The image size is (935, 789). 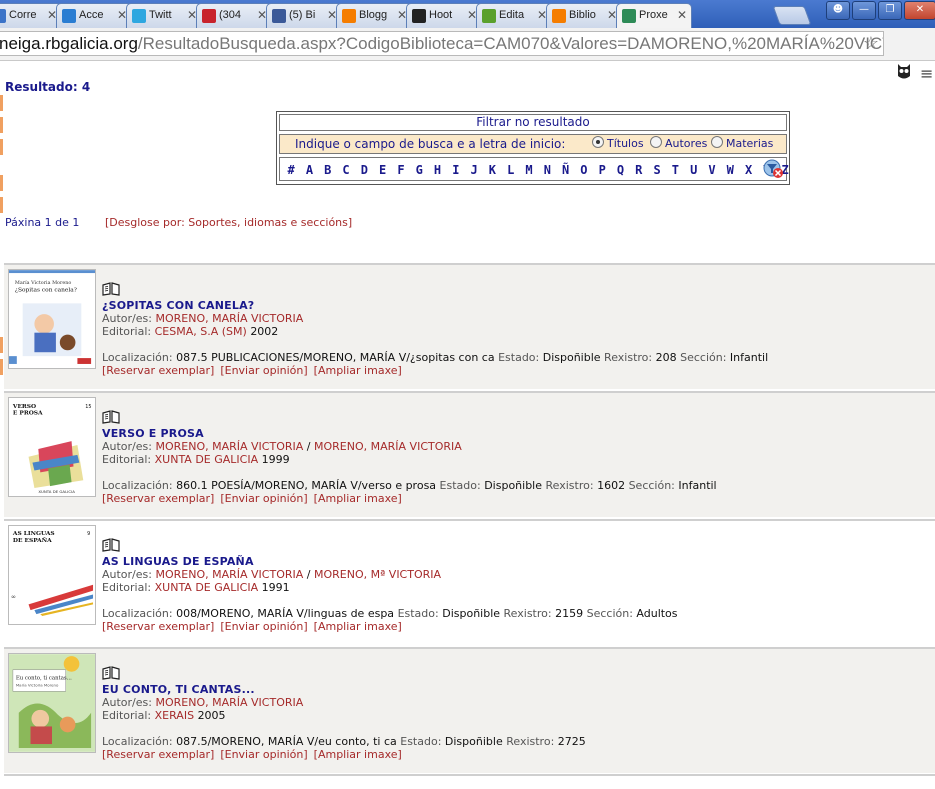 I want to click on letter-filter-link: A, so click(x=309, y=170).